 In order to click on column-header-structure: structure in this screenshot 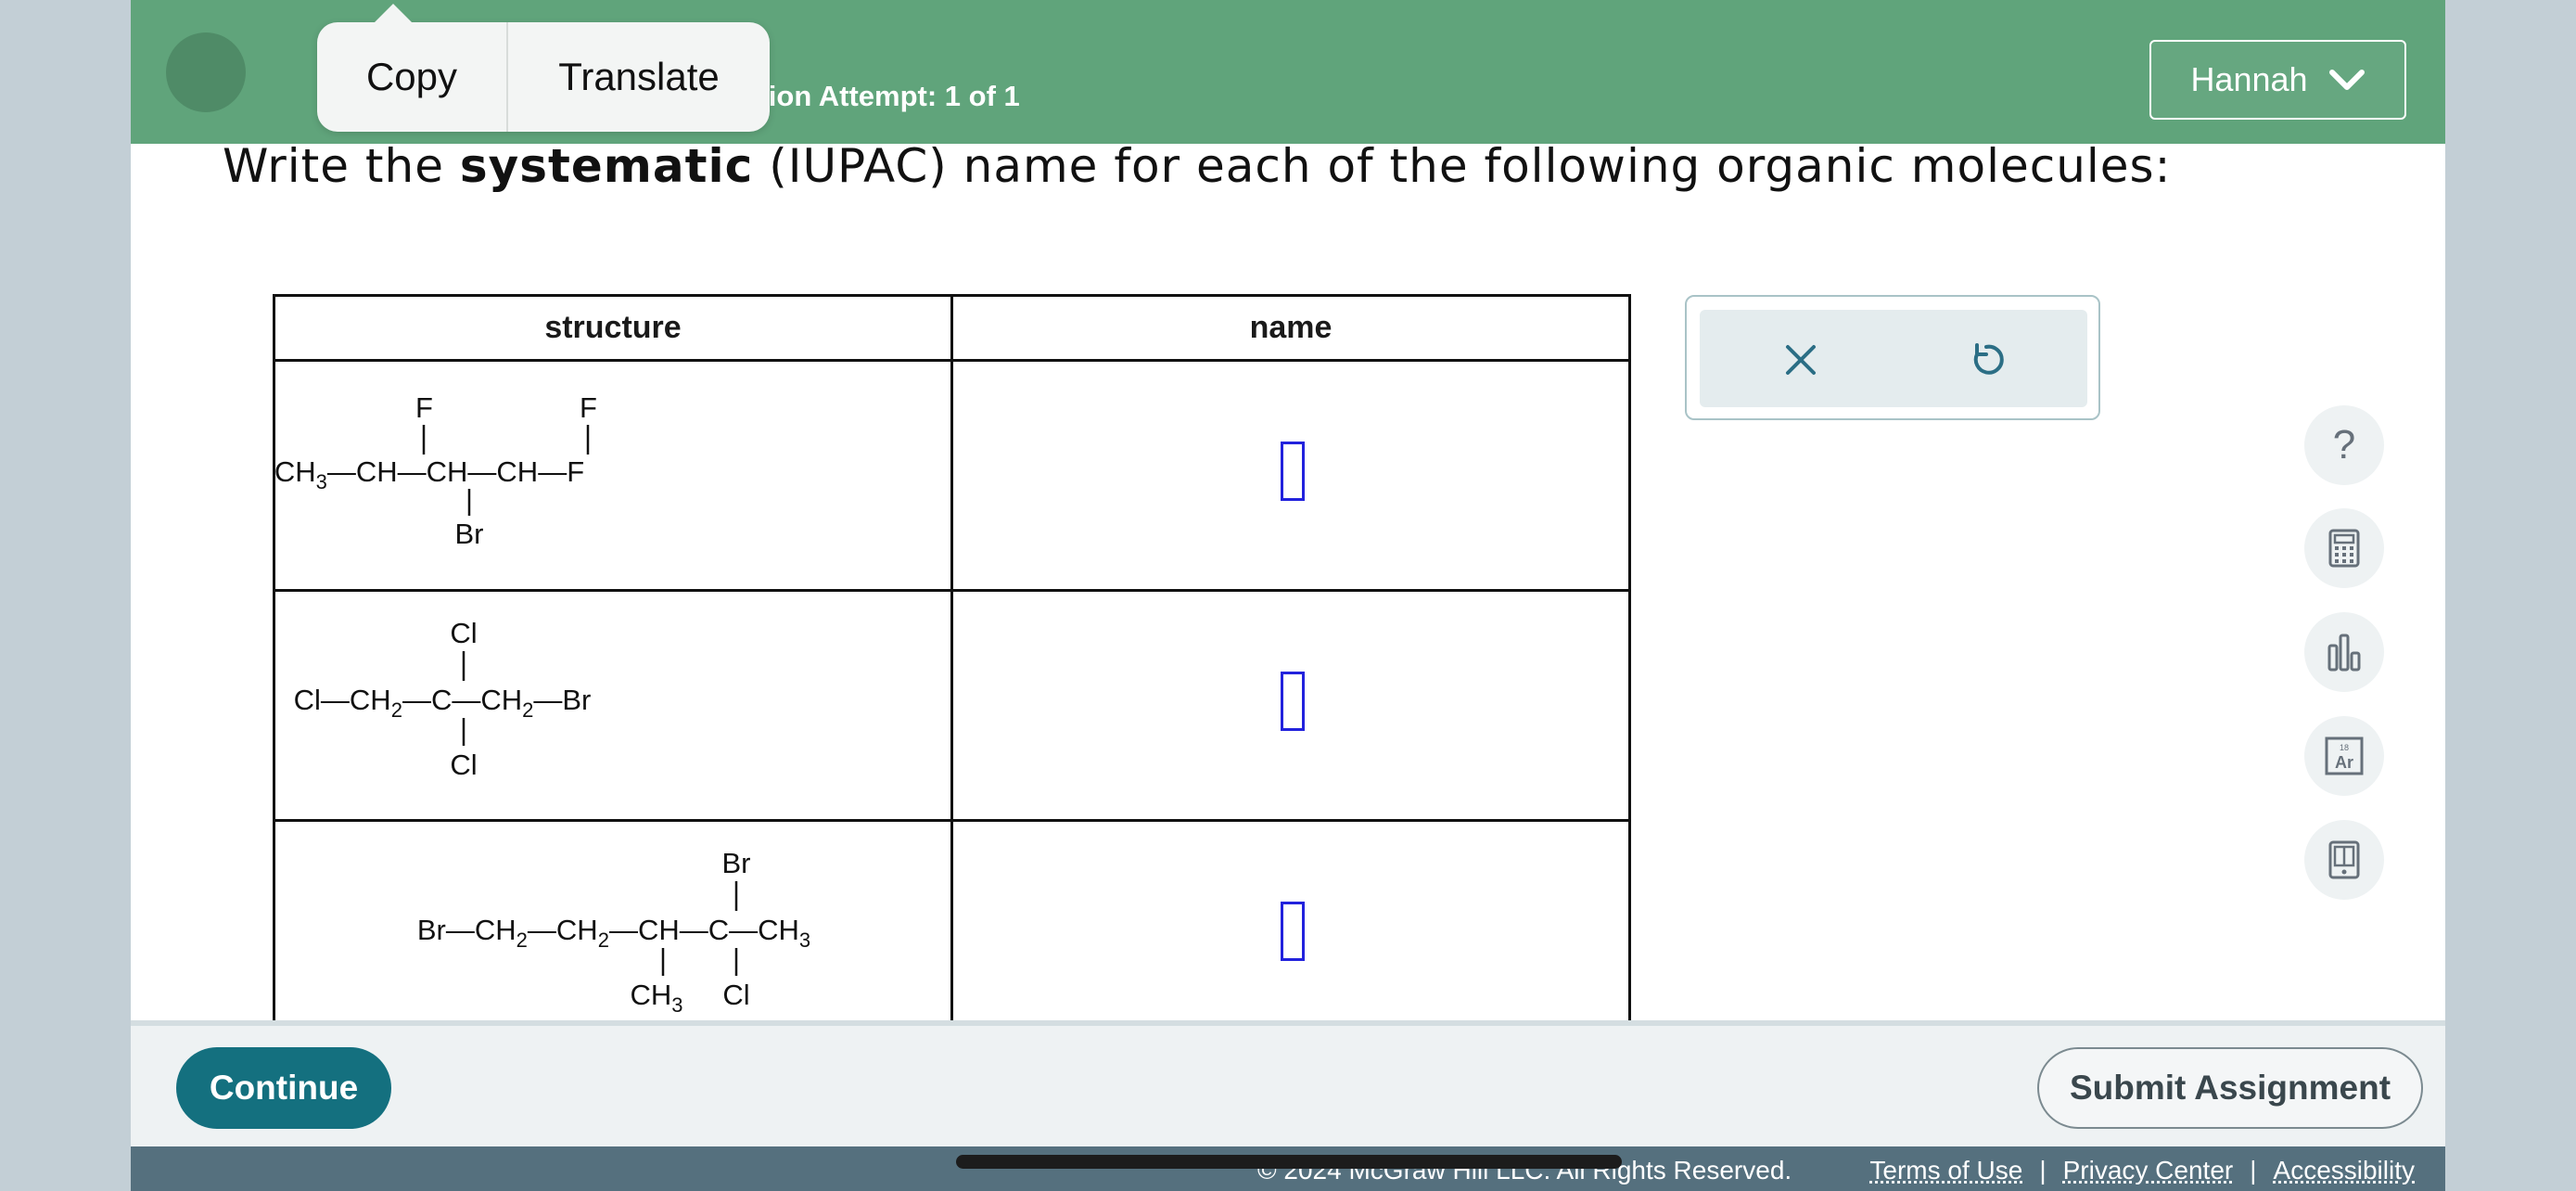, I will do `click(613, 328)`.